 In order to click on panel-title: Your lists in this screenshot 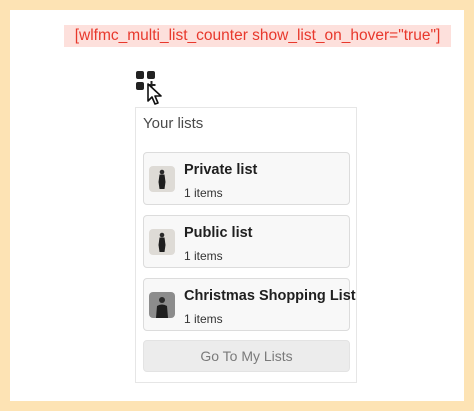, I will do `click(173, 123)`.